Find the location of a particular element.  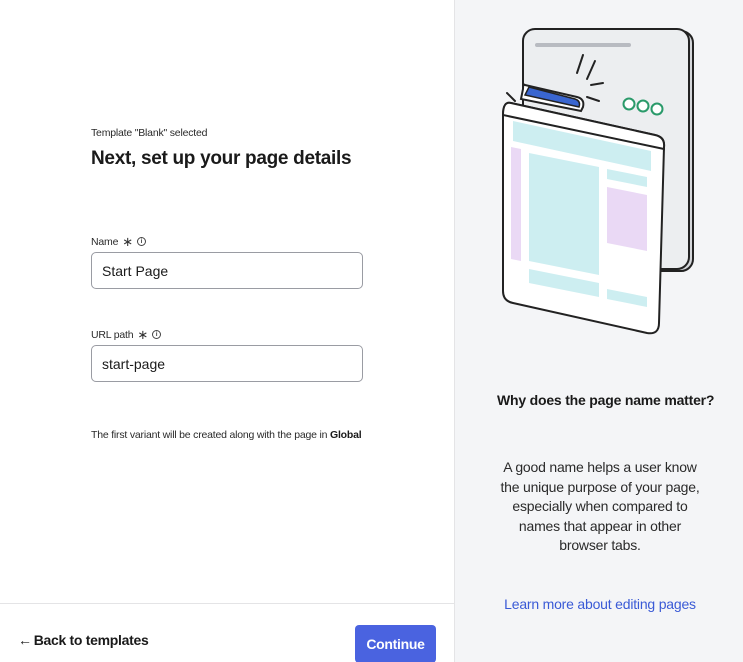

url-label-row: URL path ∗ i is located at coordinates (227, 334).